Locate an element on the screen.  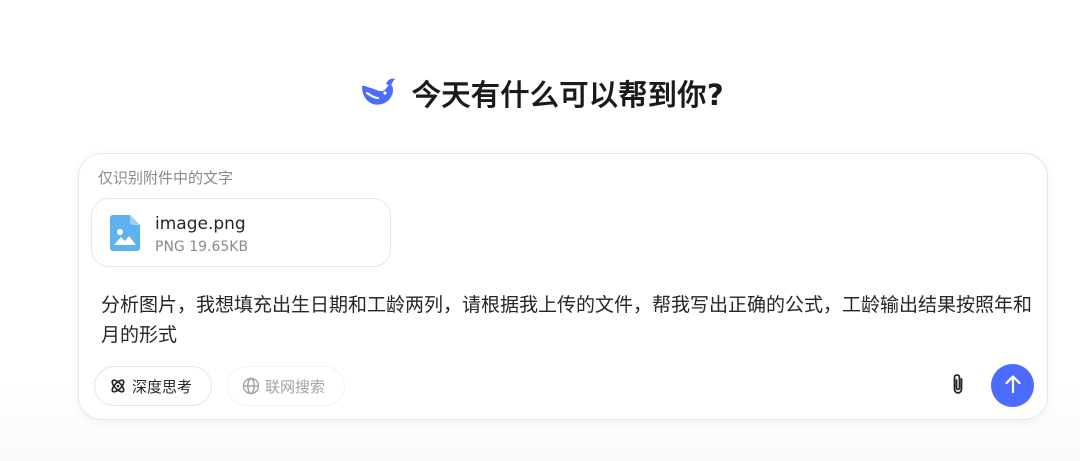
globe-icon is located at coordinates (251, 386).